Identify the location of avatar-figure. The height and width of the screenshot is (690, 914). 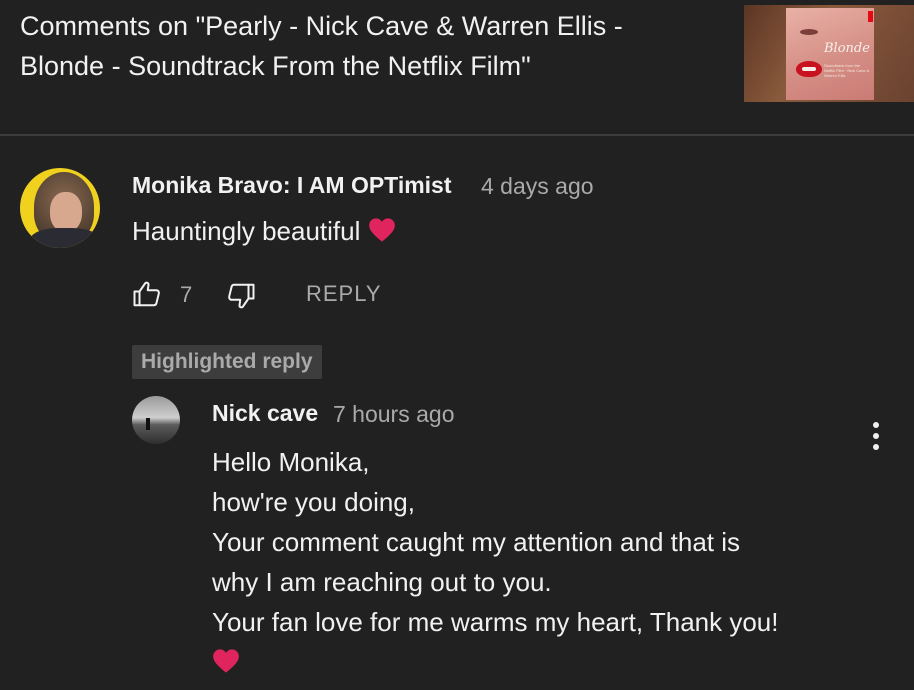
(148, 424).